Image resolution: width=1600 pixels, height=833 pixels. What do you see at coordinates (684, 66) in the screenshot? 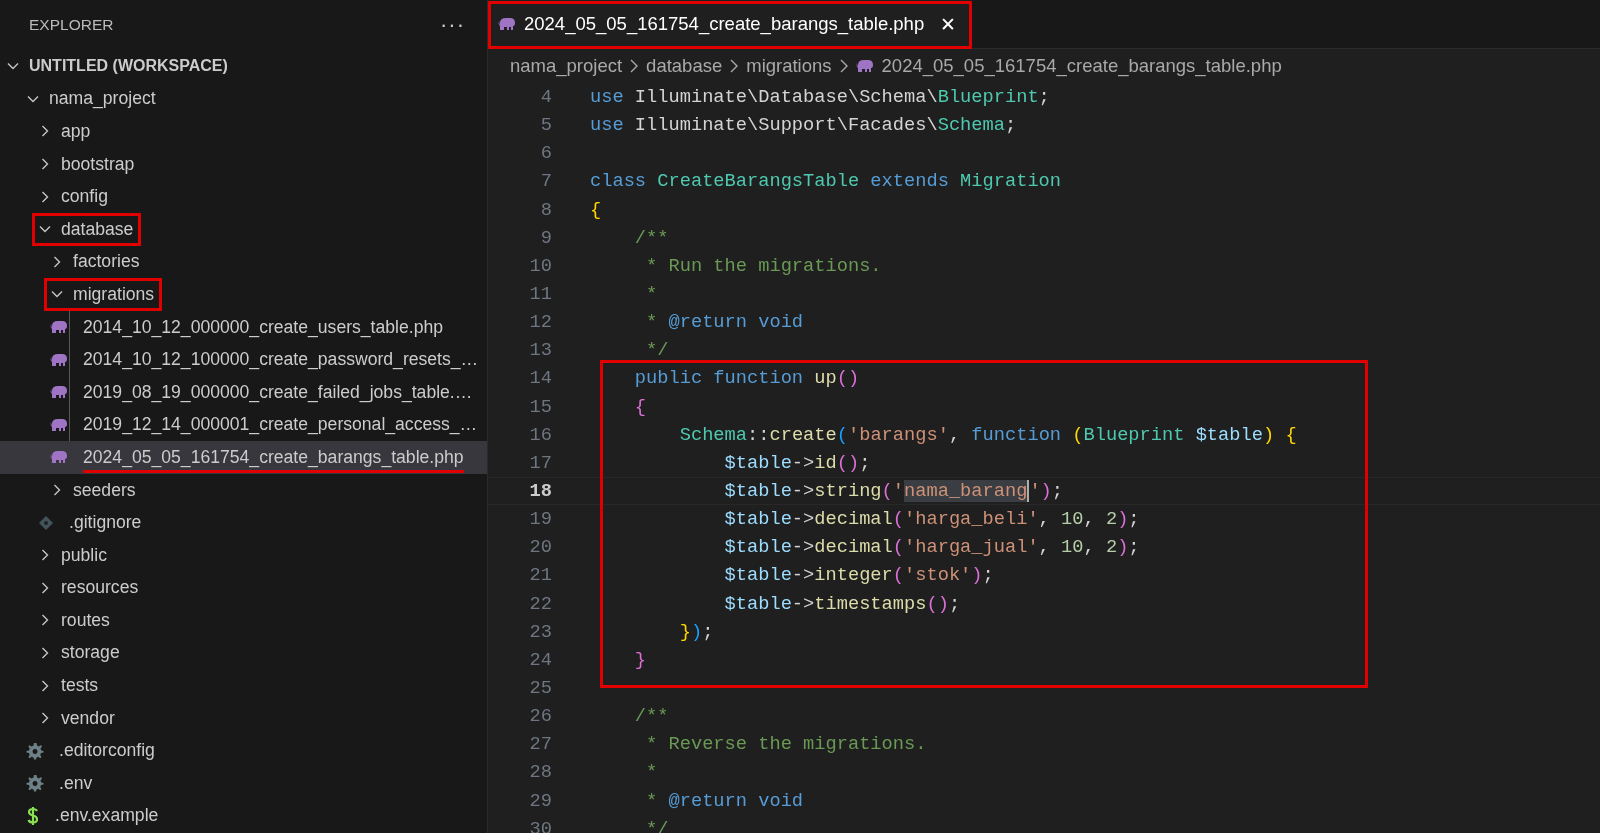
I see `breadcrumb: database` at bounding box center [684, 66].